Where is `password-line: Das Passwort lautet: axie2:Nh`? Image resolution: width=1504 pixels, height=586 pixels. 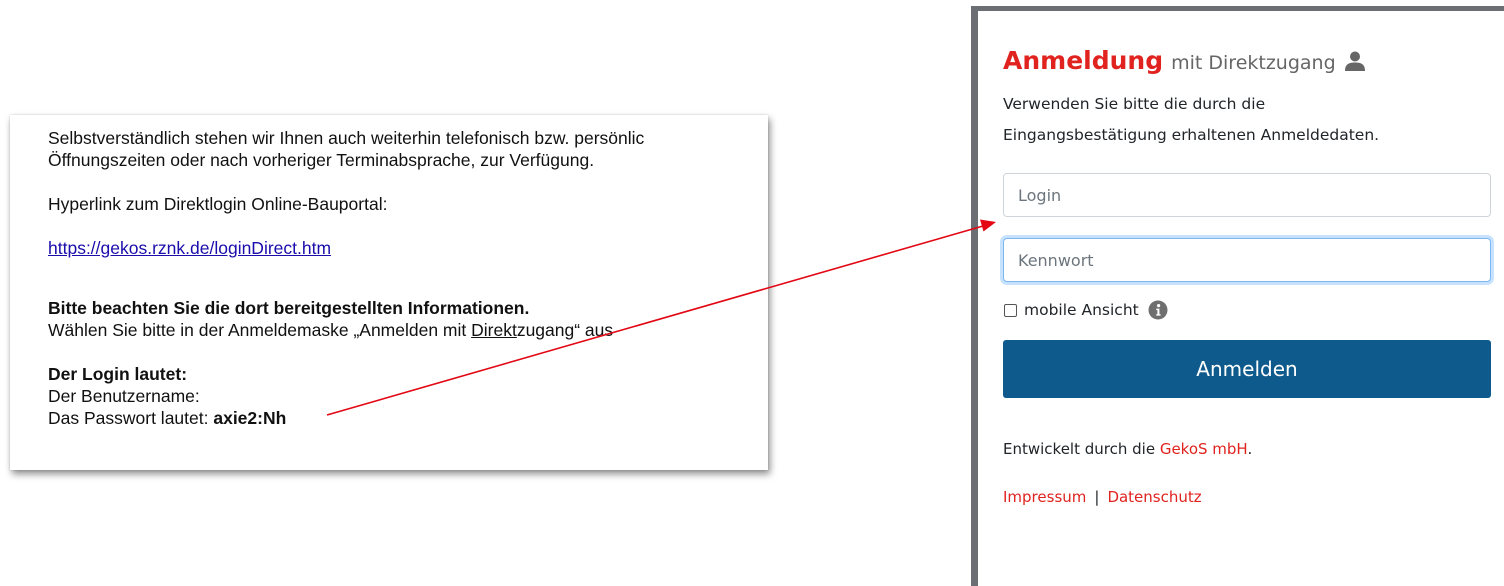
password-line: Das Passwort lautet: axie2:Nh is located at coordinates (408, 418).